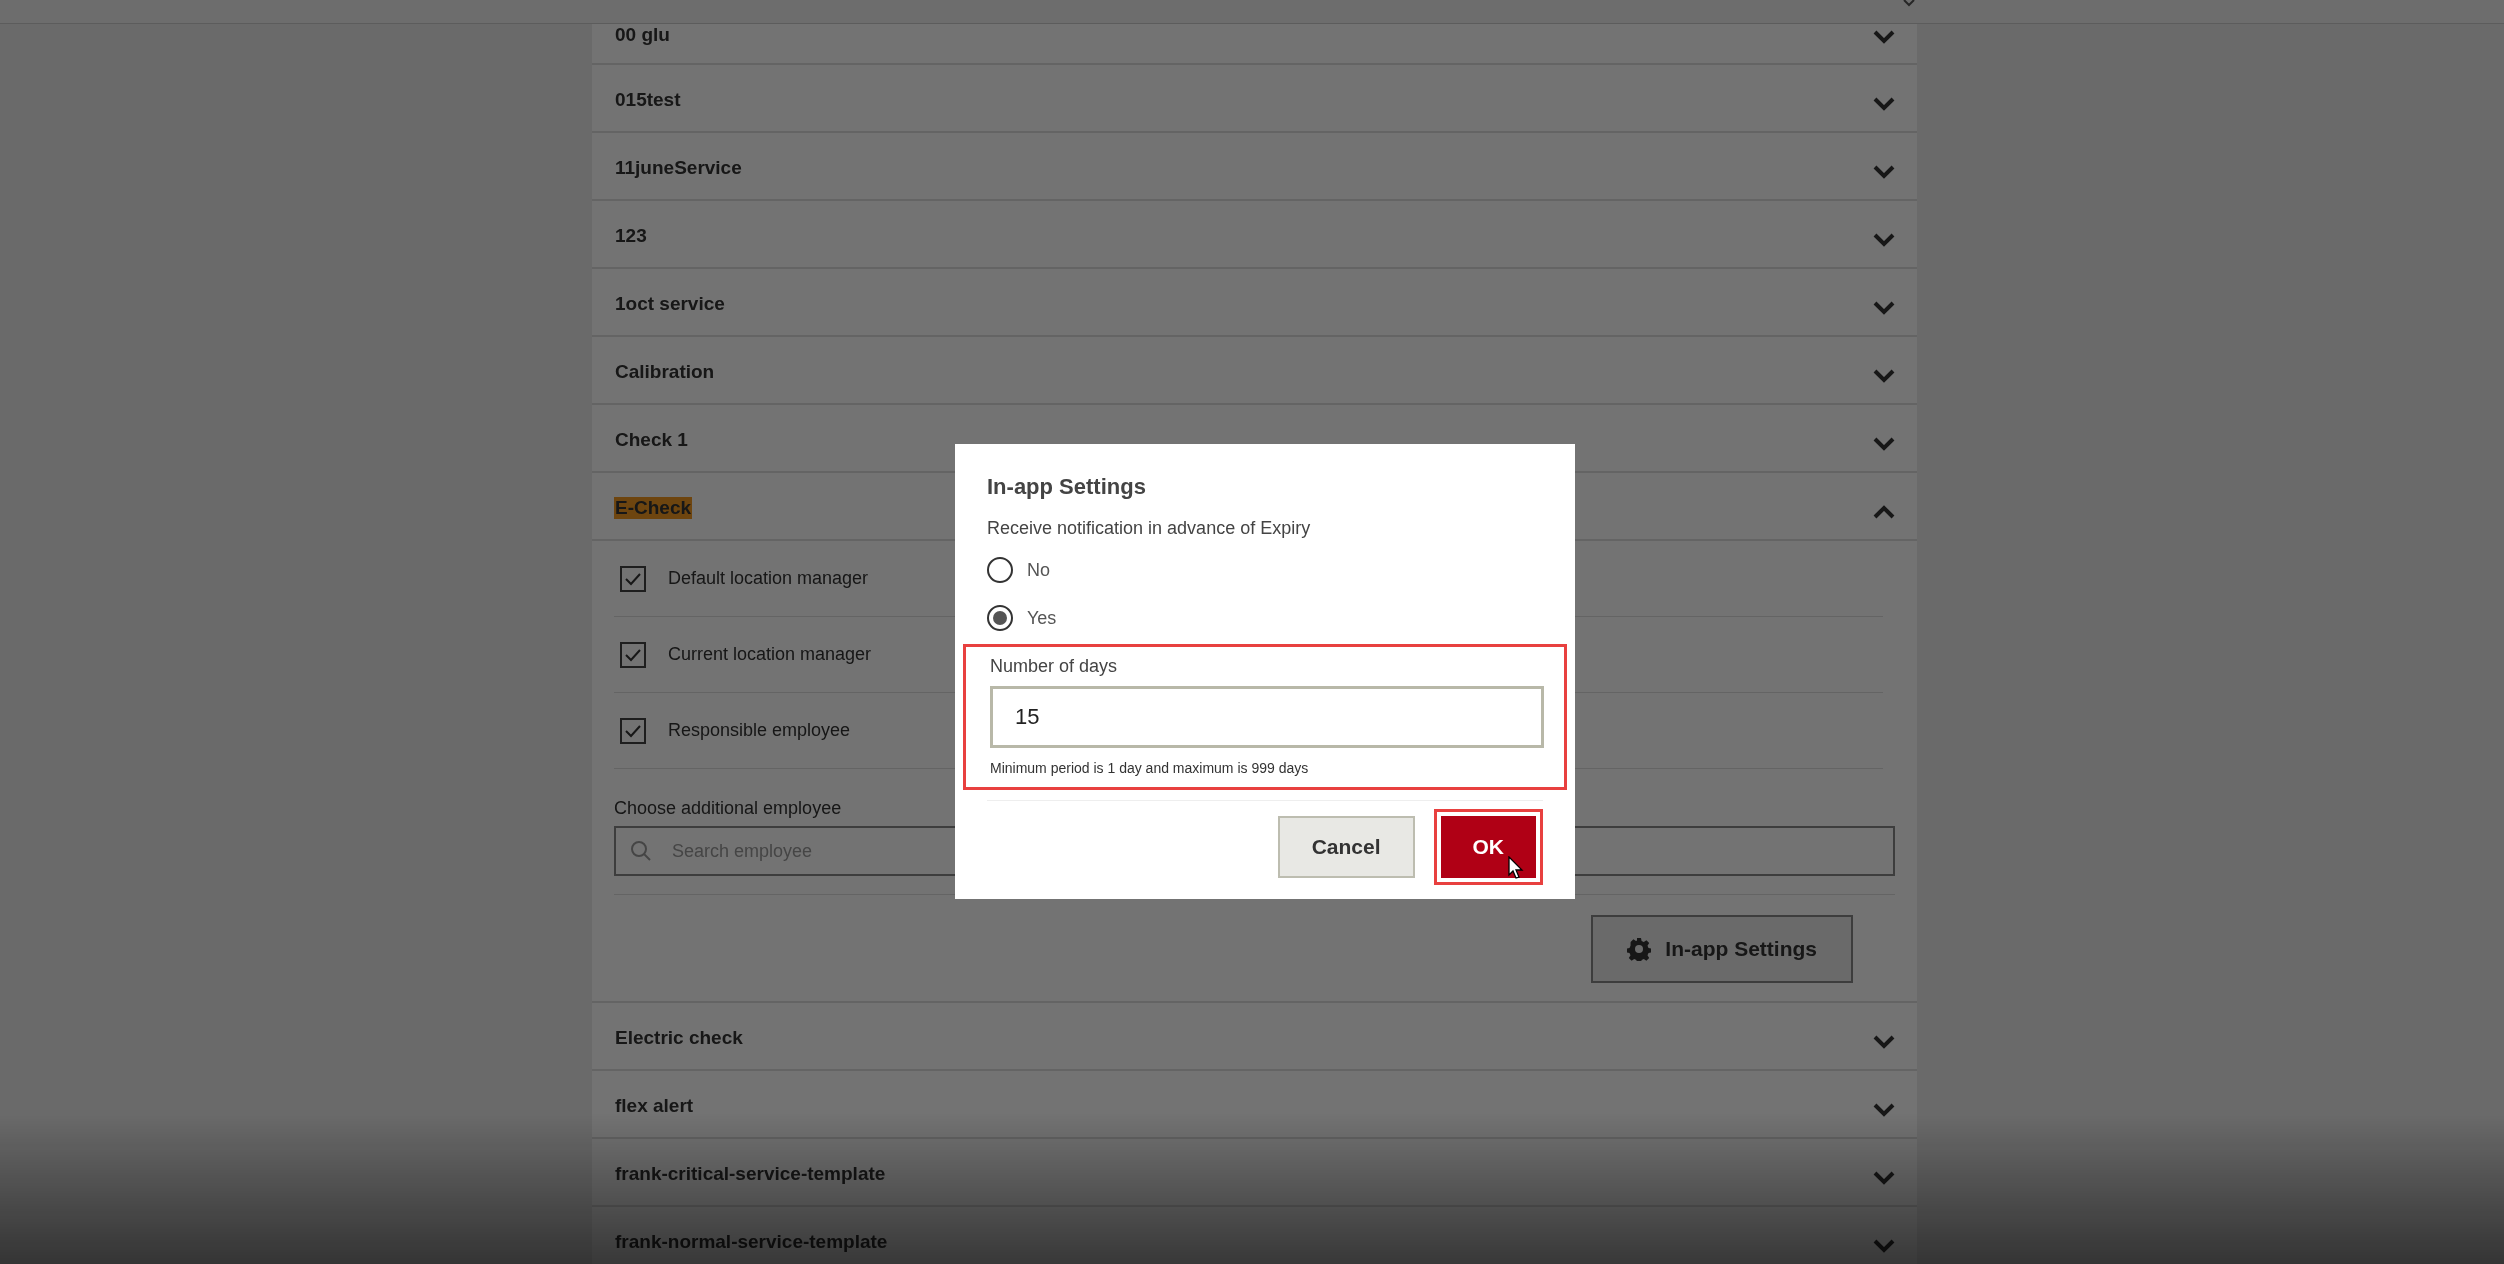  I want to click on service-name: Check 1, so click(651, 440).